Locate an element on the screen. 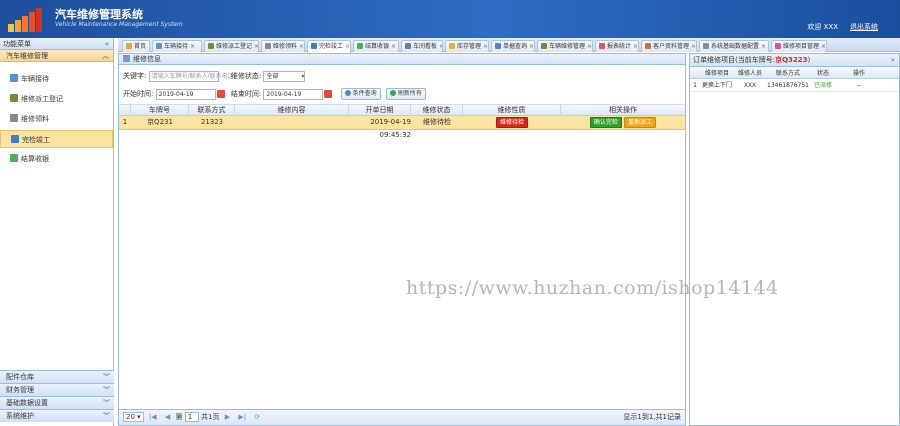  prev-page-icon: ◀ is located at coordinates (167, 417).